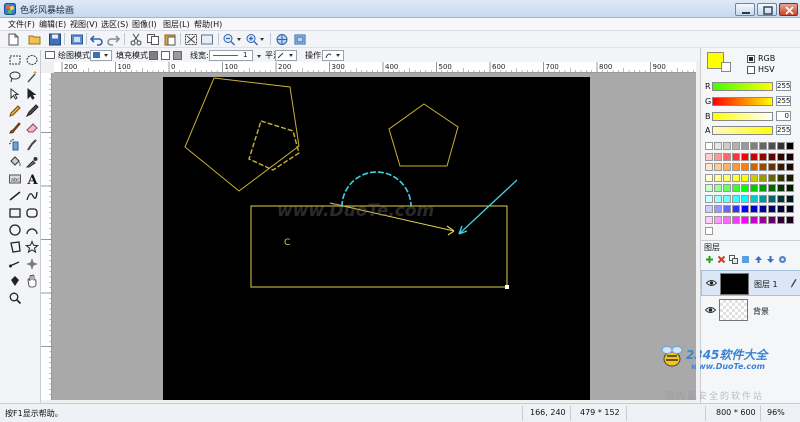 The width and height of the screenshot is (800, 422). I want to click on menu-file: 文件(F), so click(21, 24).